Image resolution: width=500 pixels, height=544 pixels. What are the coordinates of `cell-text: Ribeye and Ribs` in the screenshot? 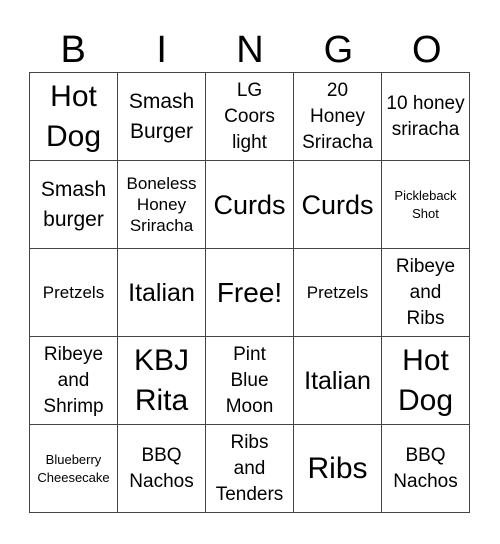 It's located at (425, 292).